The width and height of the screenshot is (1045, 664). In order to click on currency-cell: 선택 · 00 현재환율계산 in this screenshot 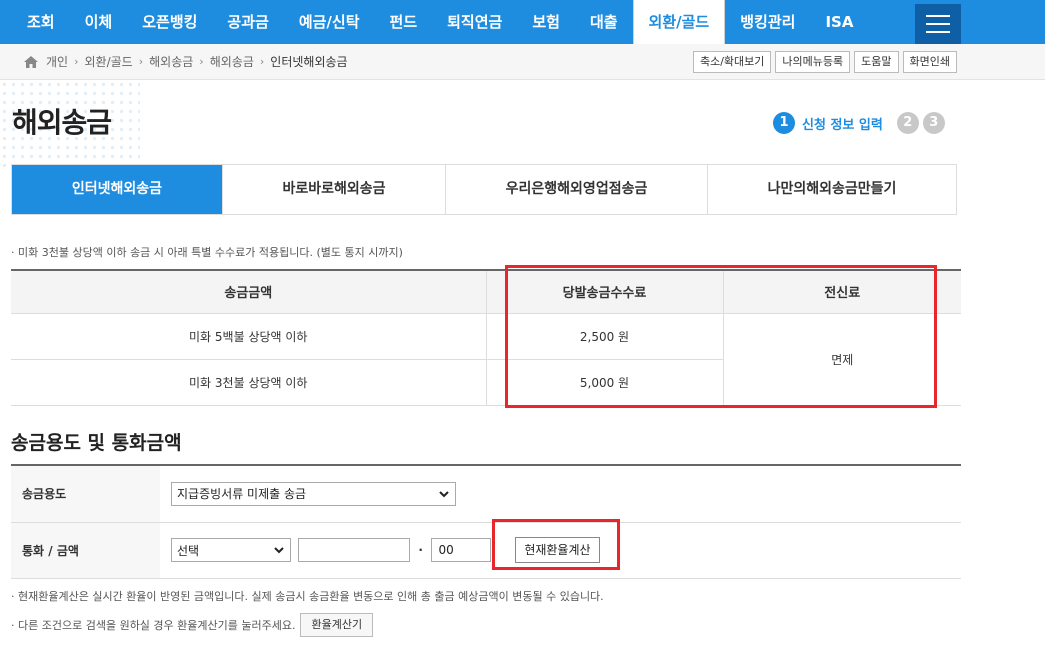, I will do `click(560, 550)`.